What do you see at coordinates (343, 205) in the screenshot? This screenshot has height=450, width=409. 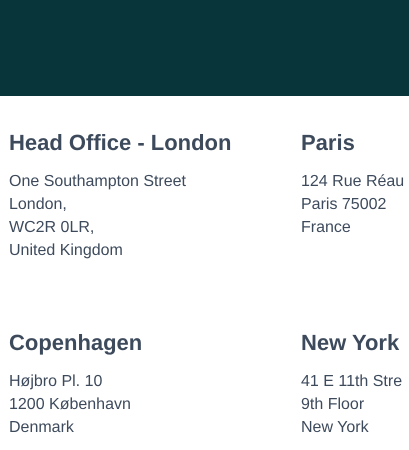 I see `address-line: Paris 75002` at bounding box center [343, 205].